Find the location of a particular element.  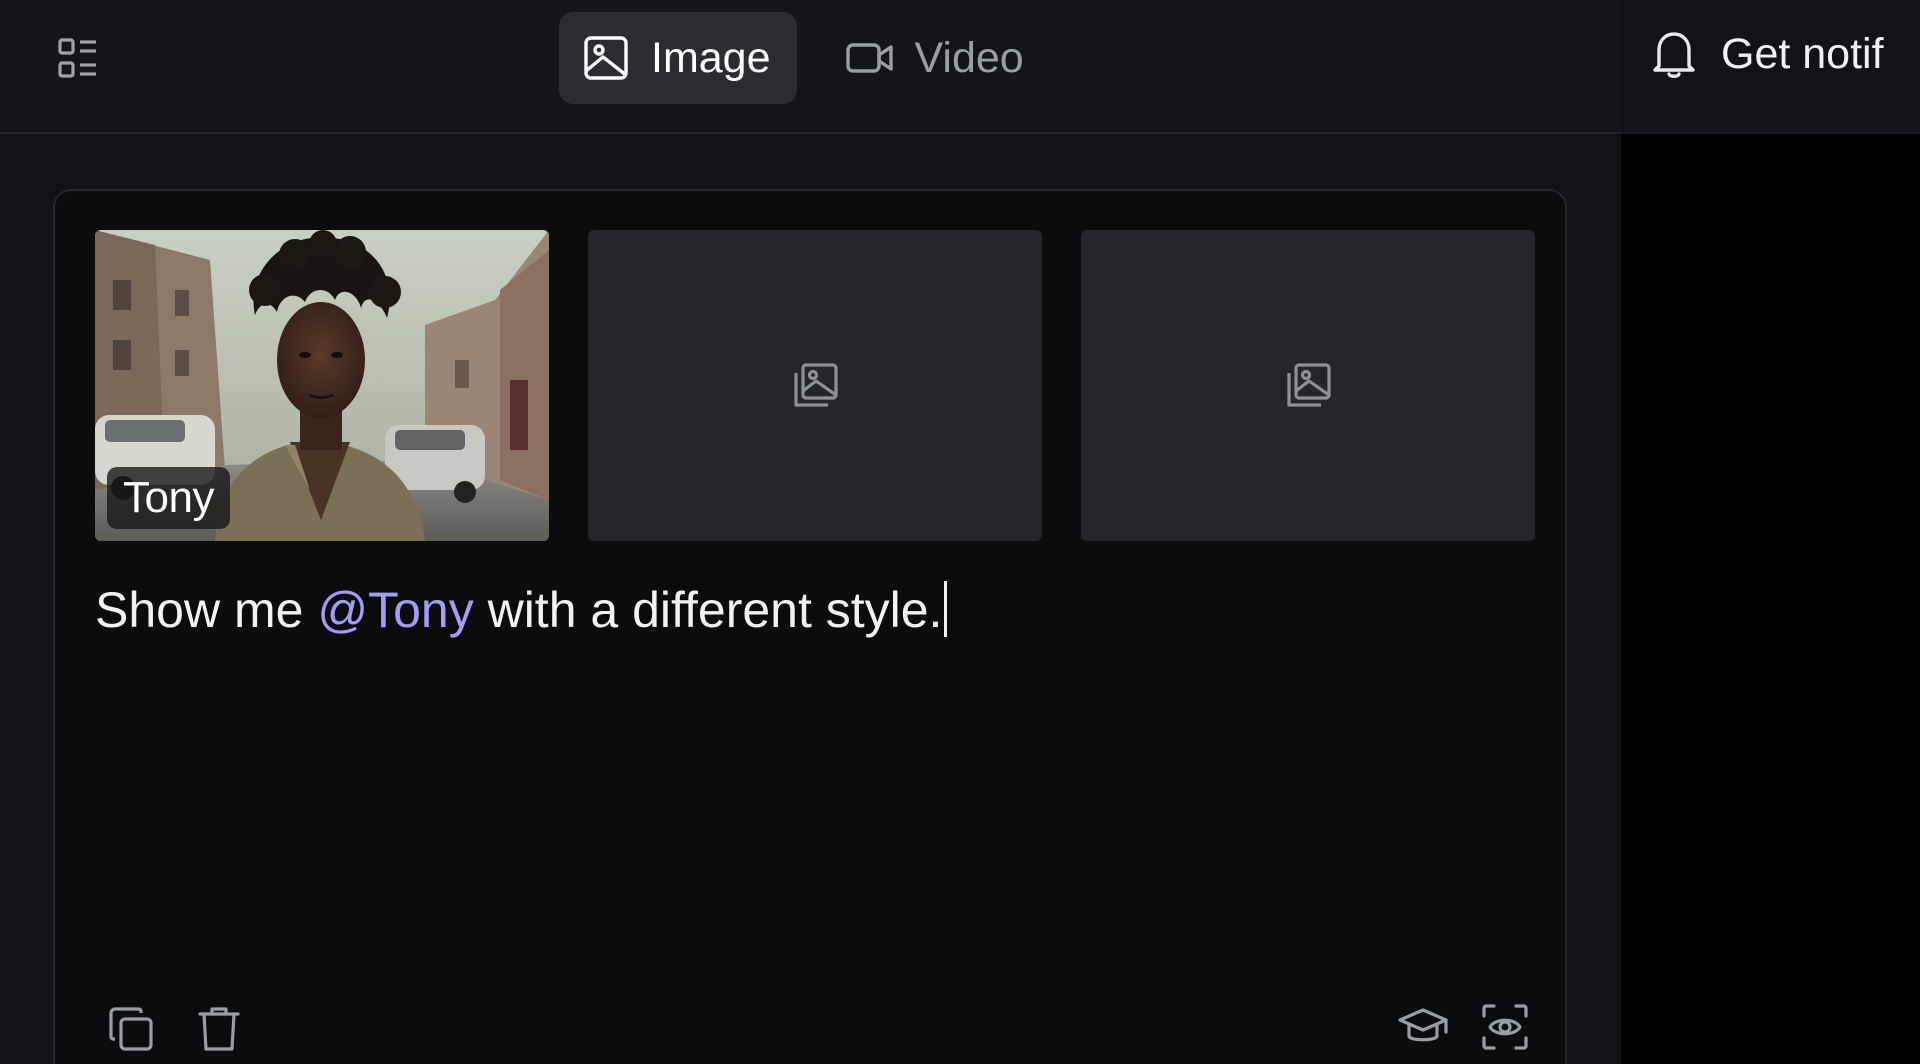

prompt-input: Show me @Tony with a different style. is located at coordinates (805, 610).